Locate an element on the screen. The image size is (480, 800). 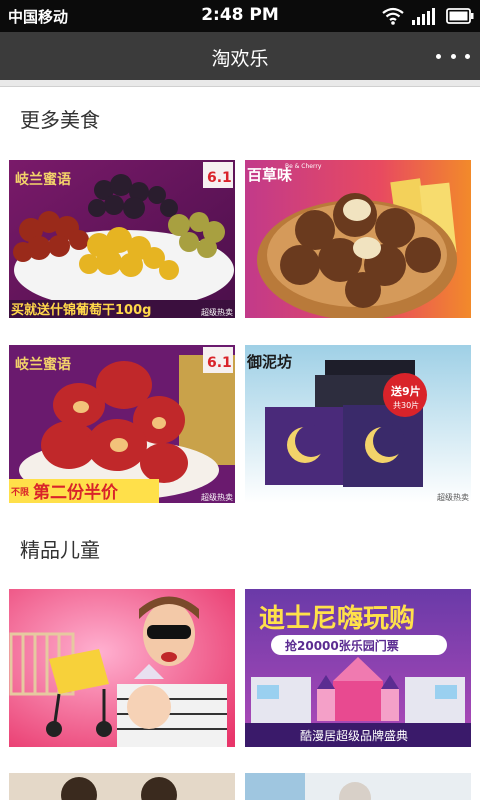
product-card-nuts: 百草味 Be & Cherry is located at coordinates (358, 239).